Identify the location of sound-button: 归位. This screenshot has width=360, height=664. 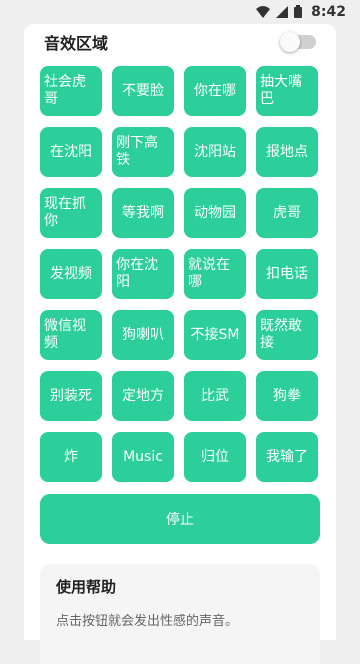
(215, 457).